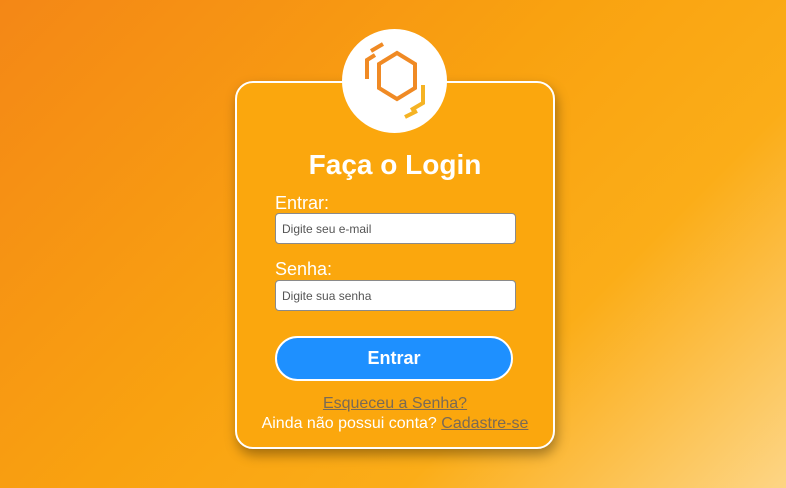 This screenshot has width=786, height=488. Describe the element at coordinates (304, 269) in the screenshot. I see `password-label: Senha:` at that location.